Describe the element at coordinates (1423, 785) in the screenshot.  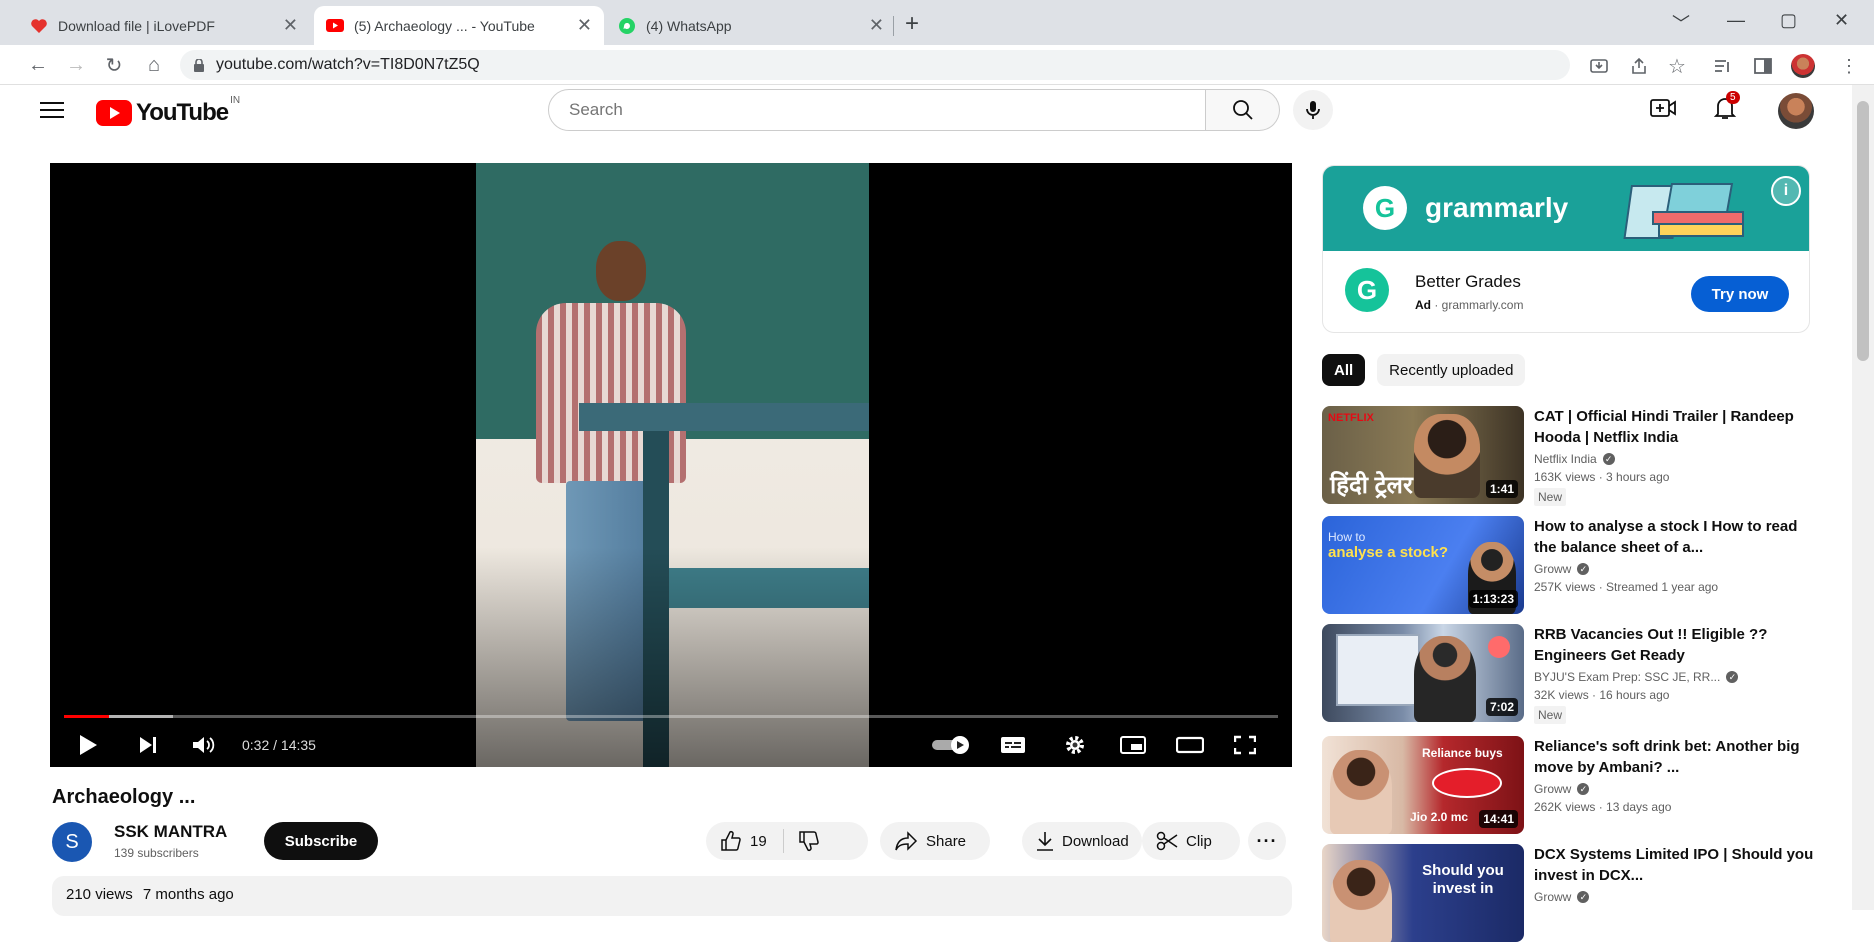
I see `video-thumbnail: Reliance buys Jio 2.0 mc 14:41` at that location.